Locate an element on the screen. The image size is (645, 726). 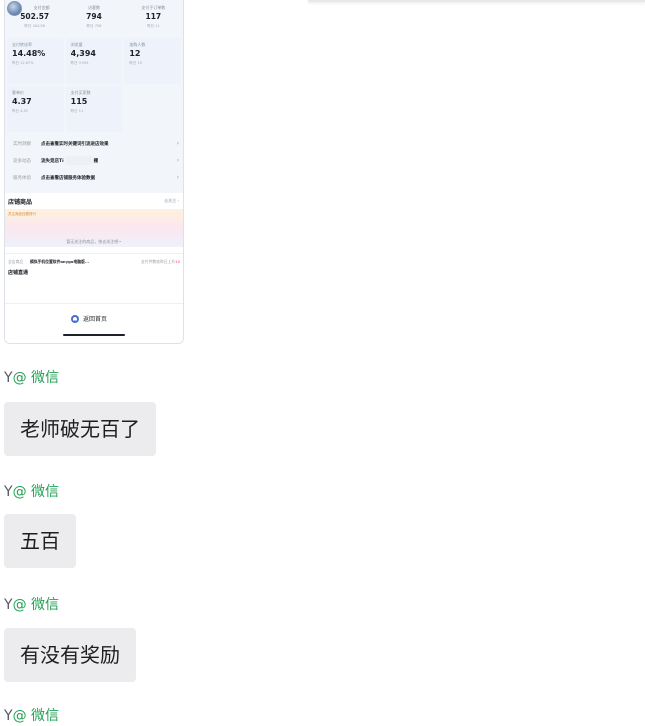
info-row: 实时洞察 点击查看实时关键词引流进店效果 › is located at coordinates (94, 143).